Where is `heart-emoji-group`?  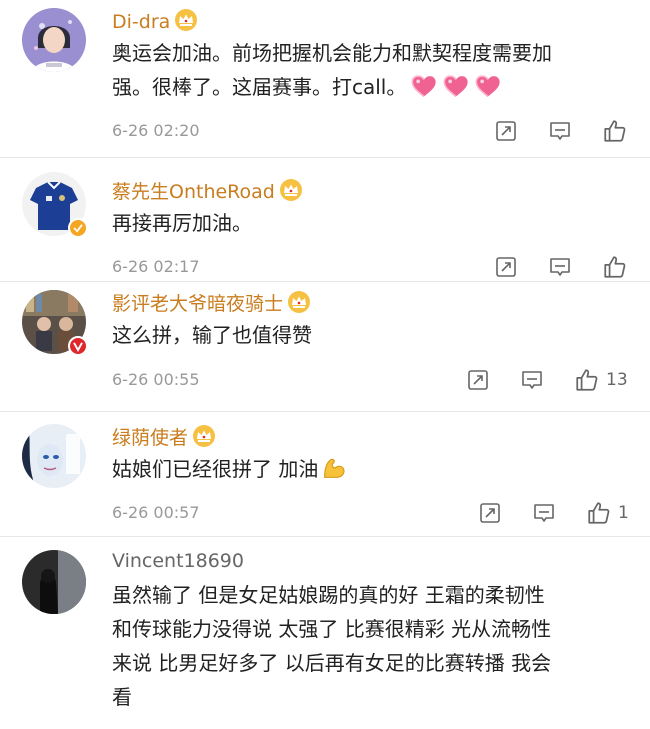 heart-emoji-group is located at coordinates (454, 87).